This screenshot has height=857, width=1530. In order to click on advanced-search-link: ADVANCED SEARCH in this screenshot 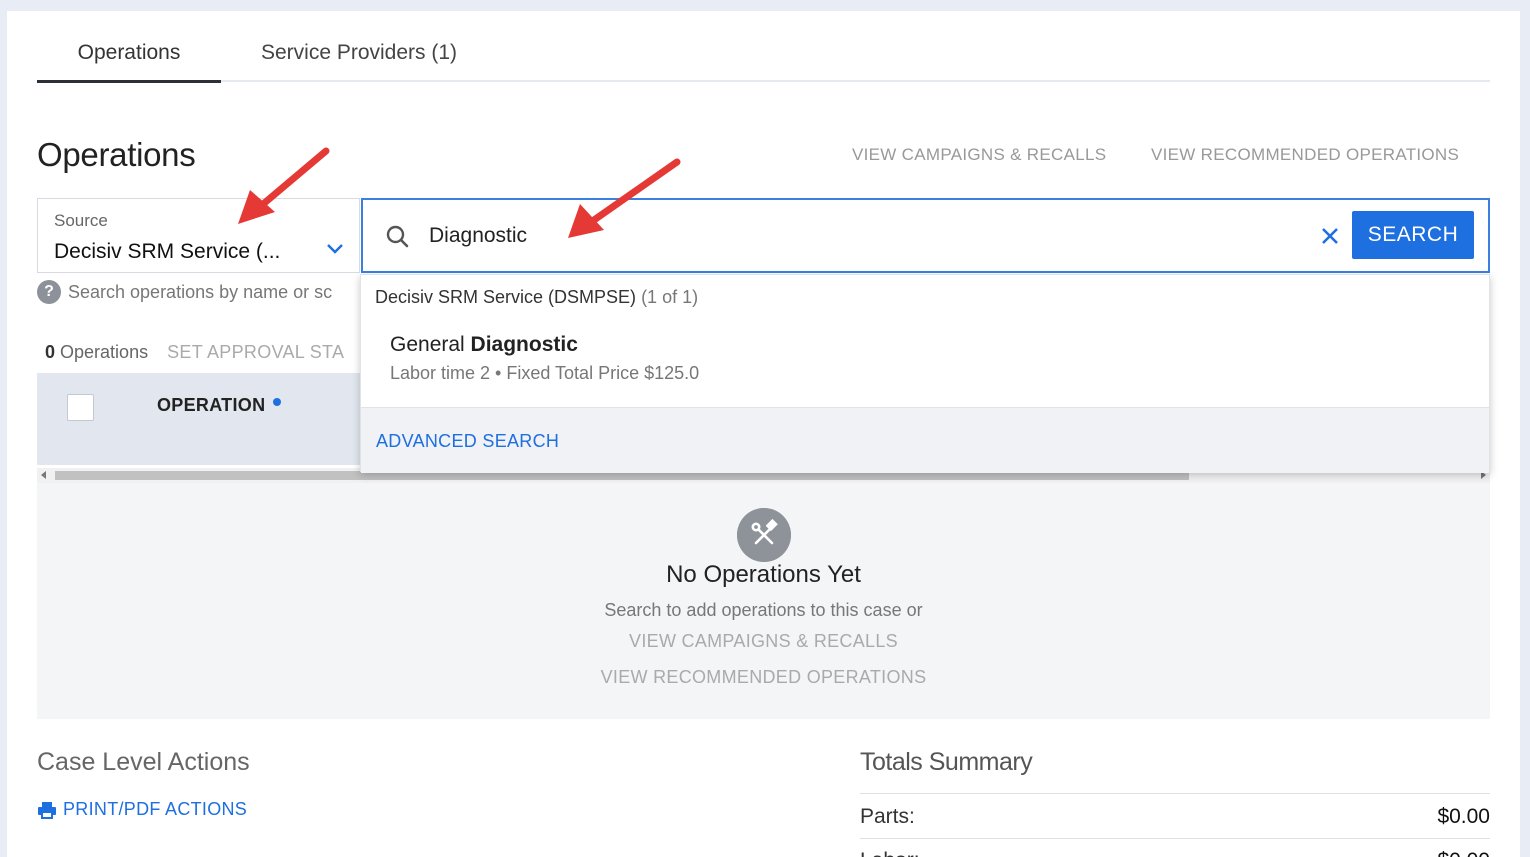, I will do `click(467, 441)`.